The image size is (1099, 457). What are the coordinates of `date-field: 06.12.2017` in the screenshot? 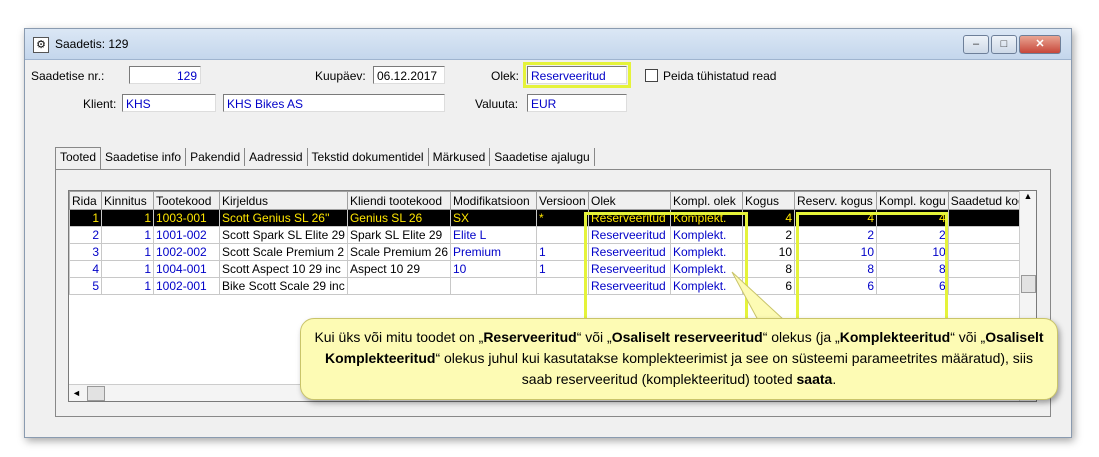 It's located at (409, 75).